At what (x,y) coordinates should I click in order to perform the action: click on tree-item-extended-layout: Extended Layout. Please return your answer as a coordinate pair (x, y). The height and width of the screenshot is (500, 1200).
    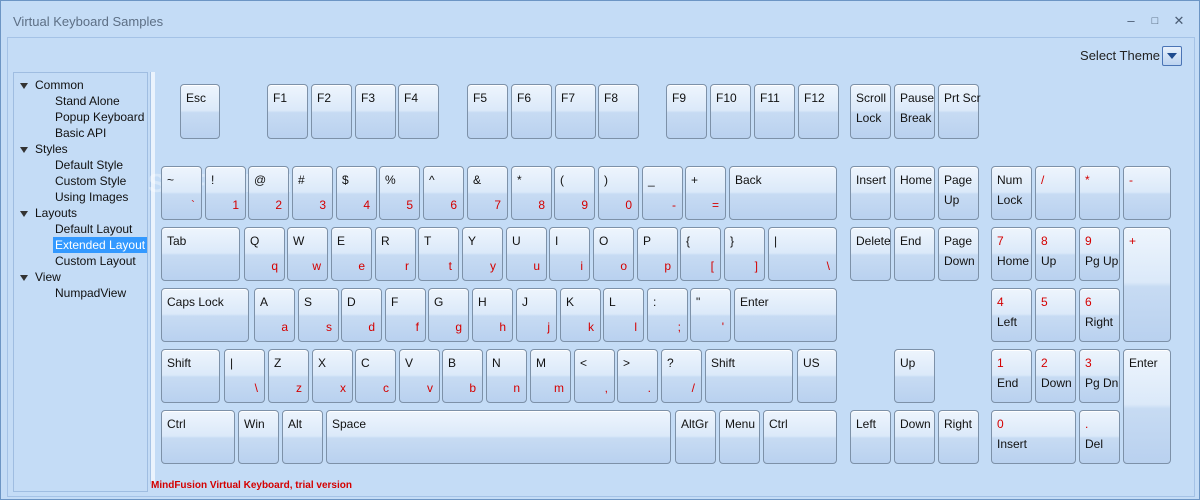
    Looking at the image, I should click on (100, 245).